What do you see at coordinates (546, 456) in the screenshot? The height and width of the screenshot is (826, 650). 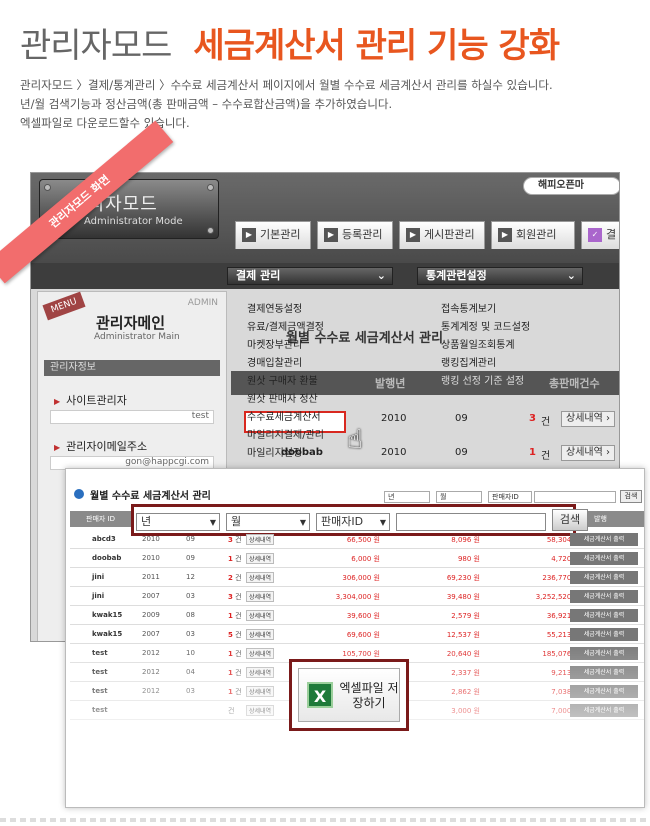 I see `bg-unit: 건` at bounding box center [546, 456].